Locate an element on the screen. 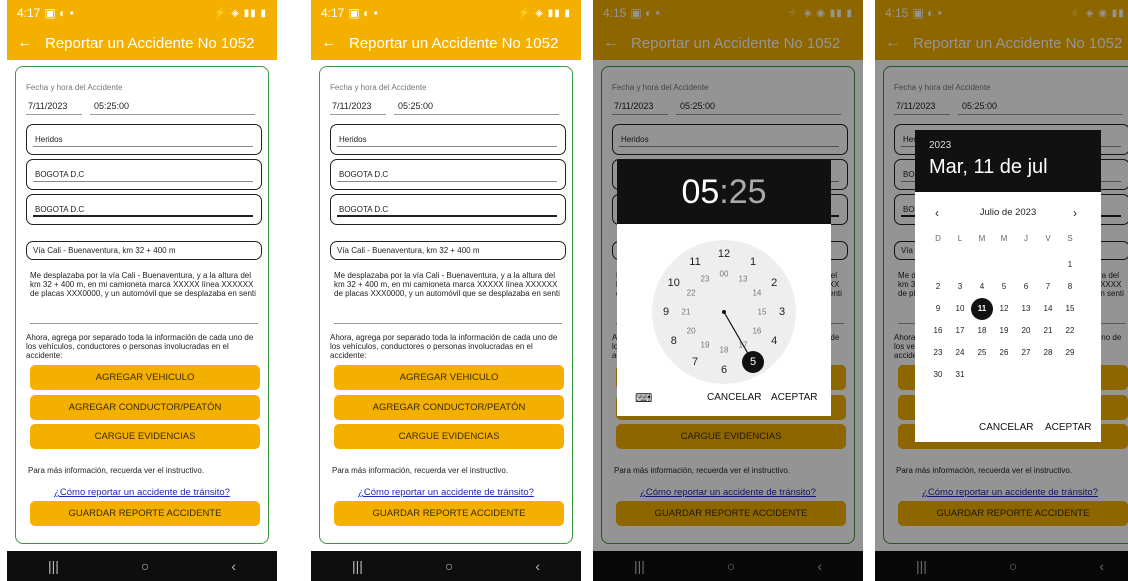 The height and width of the screenshot is (581, 1128). calendar-day: 27 is located at coordinates (1026, 353).